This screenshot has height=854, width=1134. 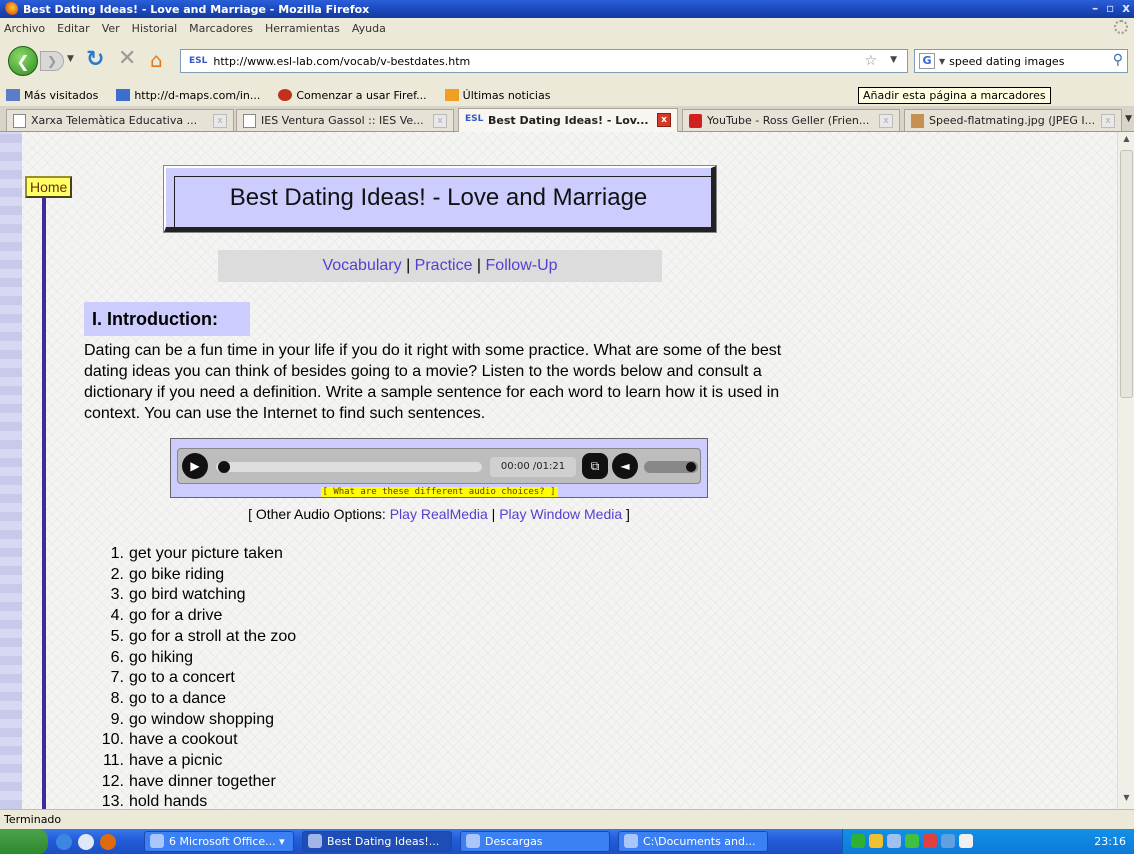 I want to click on menu-ayuda: Ayuda, so click(x=369, y=28).